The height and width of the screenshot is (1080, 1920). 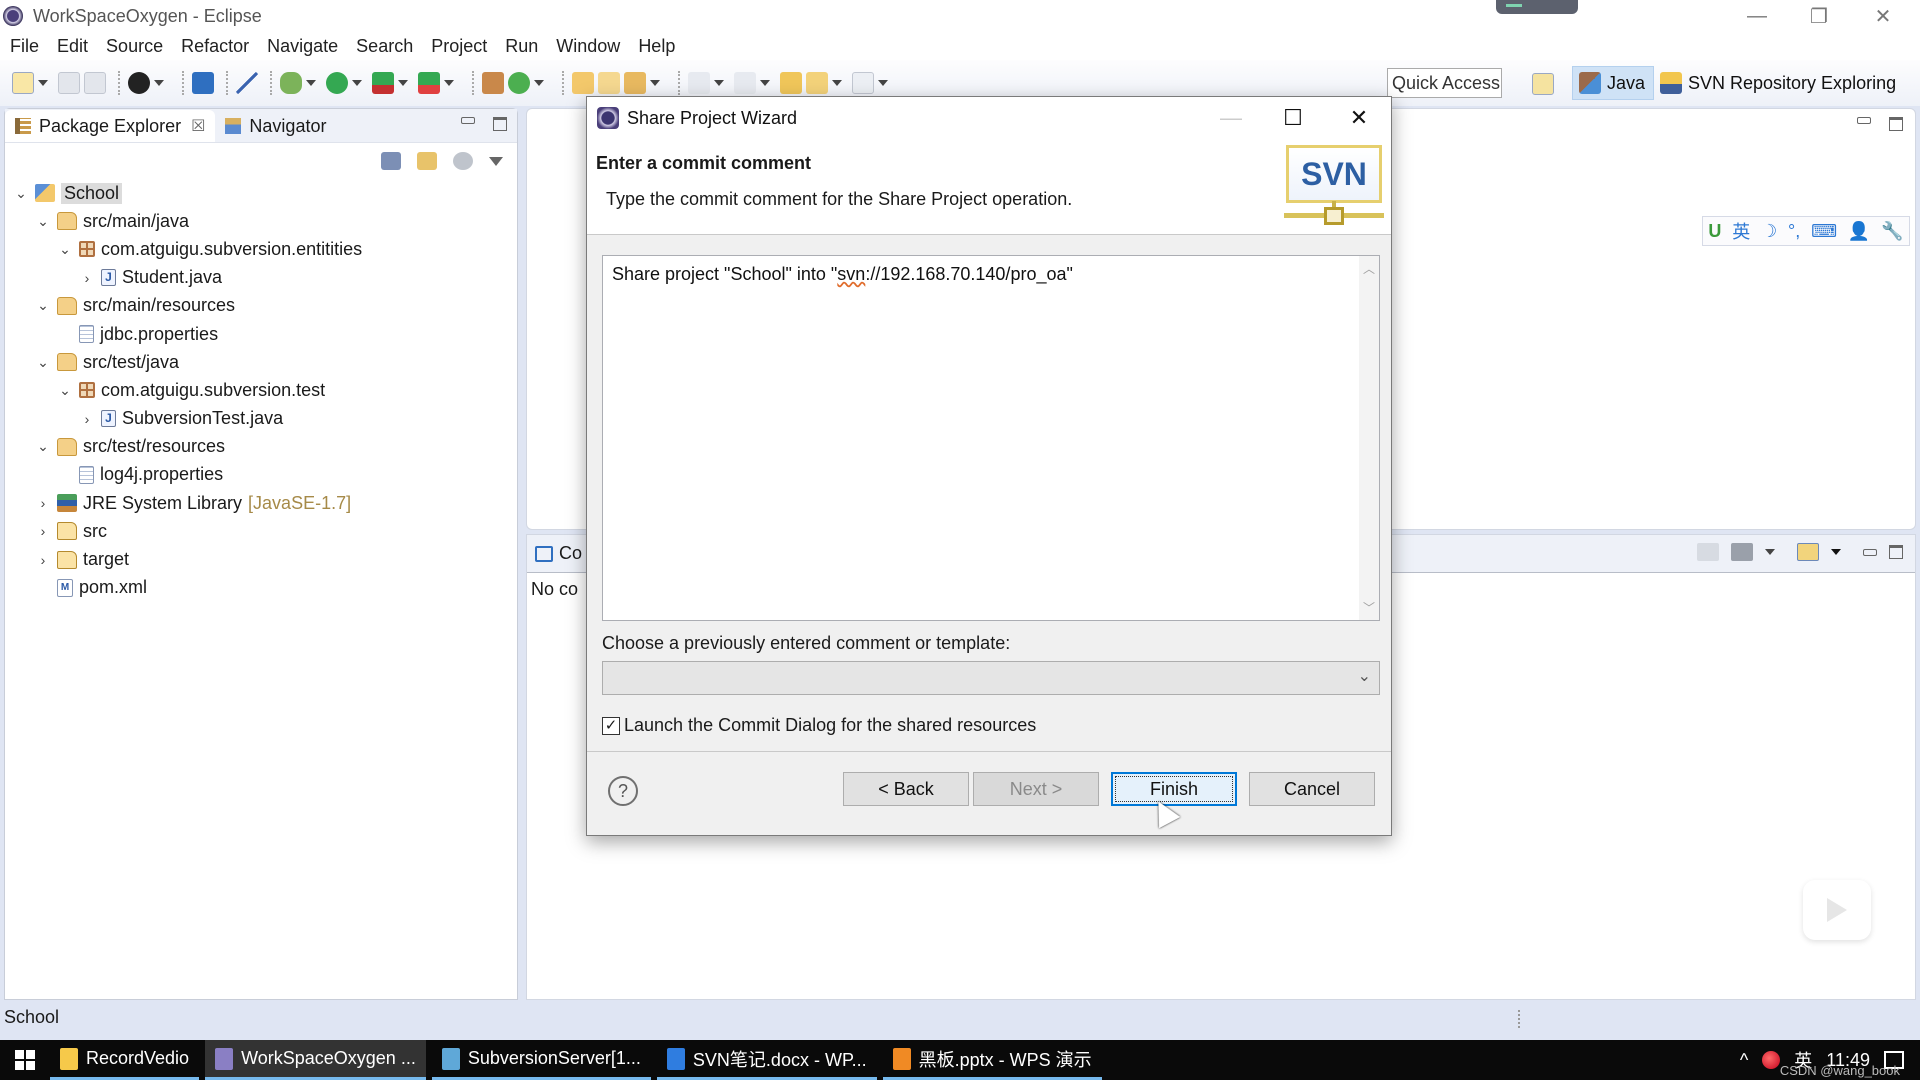 I want to click on search-dropdown-icon, so click(x=655, y=83).